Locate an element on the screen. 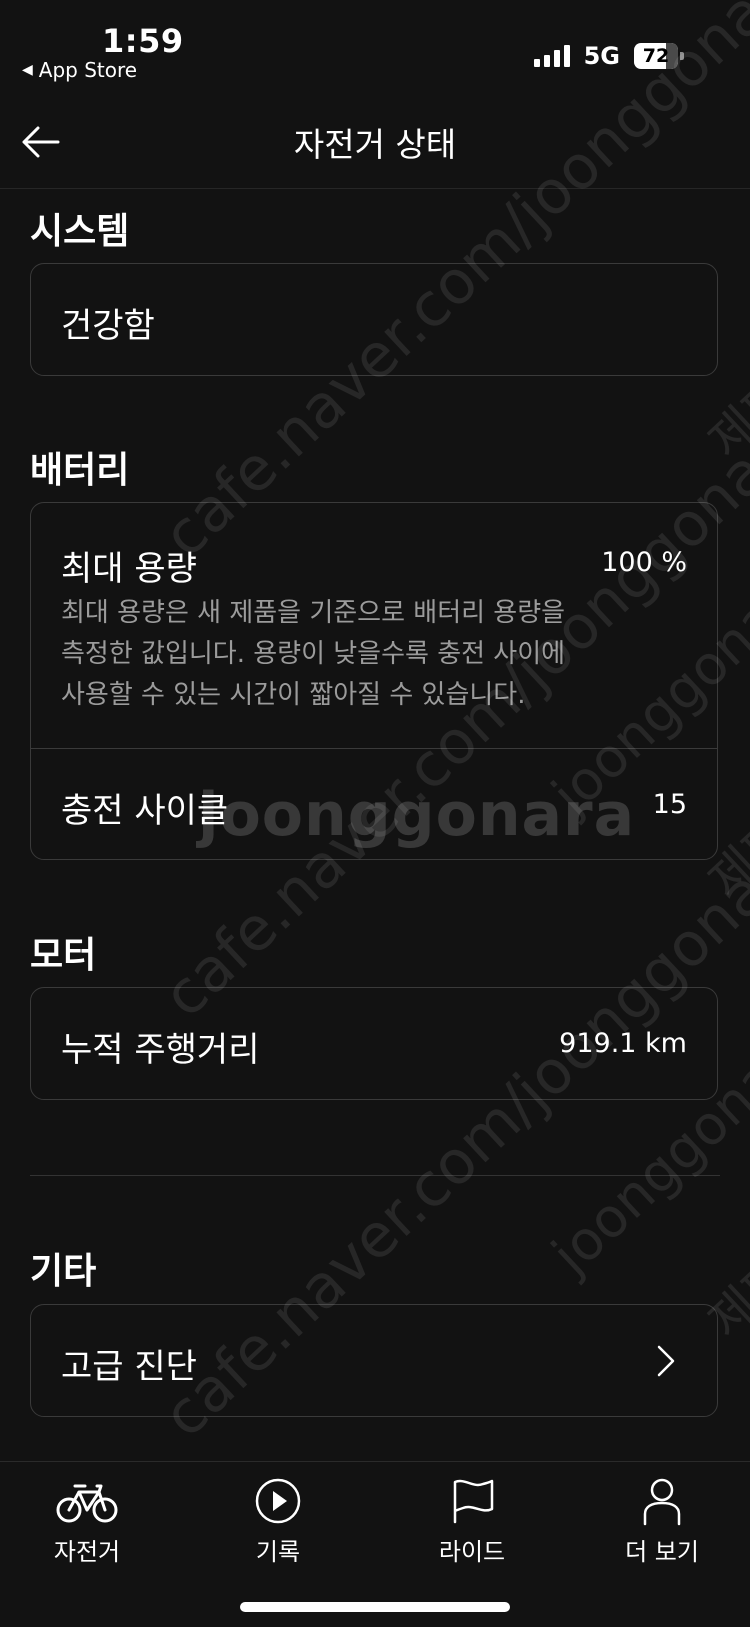 This screenshot has height=1627, width=750. description-line: 사용할 수 있는 시간이 짧아질 수 있습니다. is located at coordinates (293, 695).